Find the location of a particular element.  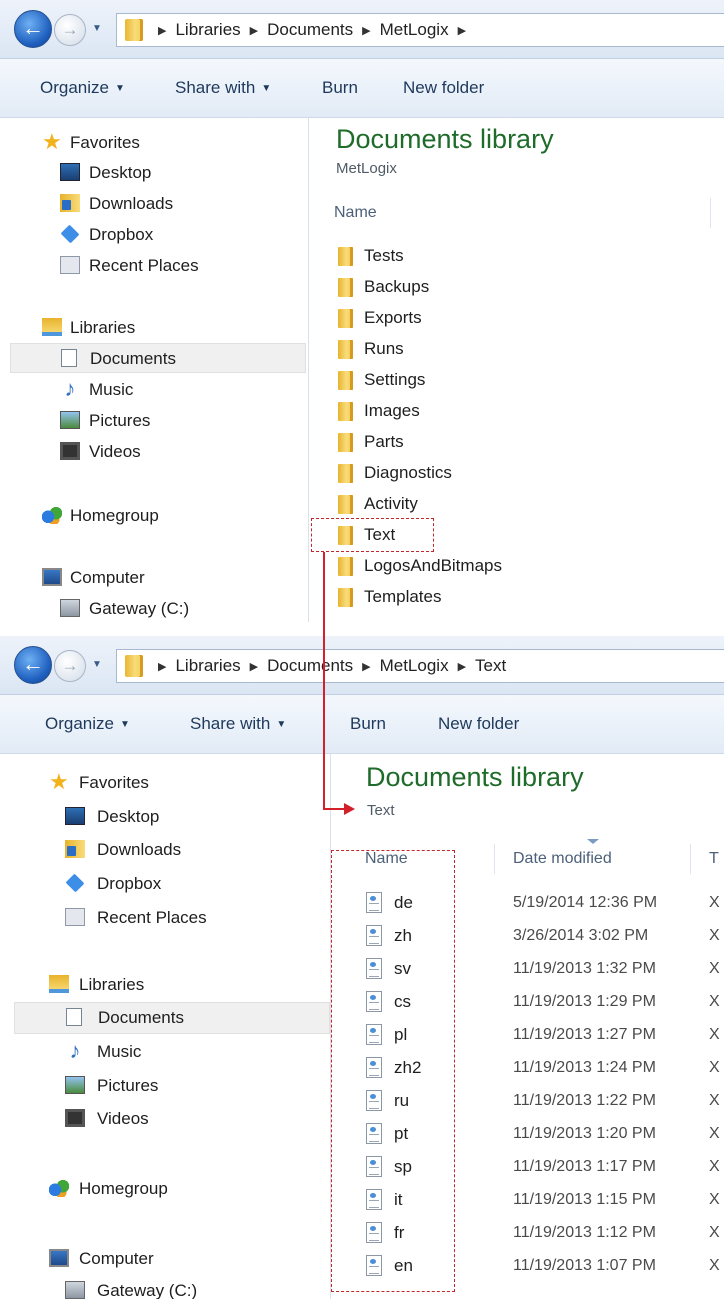

folder-name: Runs is located at coordinates (384, 348).